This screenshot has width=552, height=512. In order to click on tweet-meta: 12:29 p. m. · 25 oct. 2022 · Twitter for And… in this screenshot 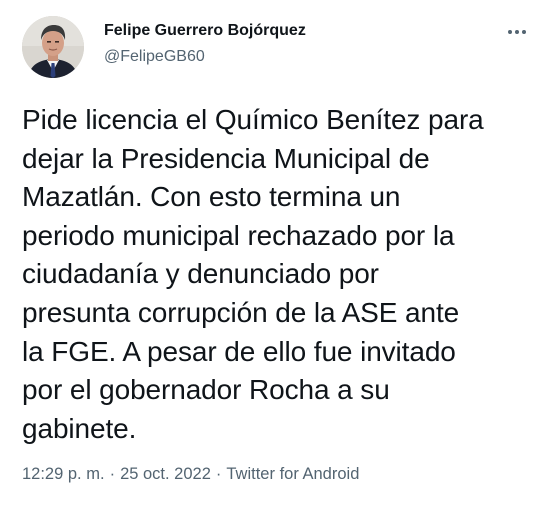, I will do `click(190, 474)`.